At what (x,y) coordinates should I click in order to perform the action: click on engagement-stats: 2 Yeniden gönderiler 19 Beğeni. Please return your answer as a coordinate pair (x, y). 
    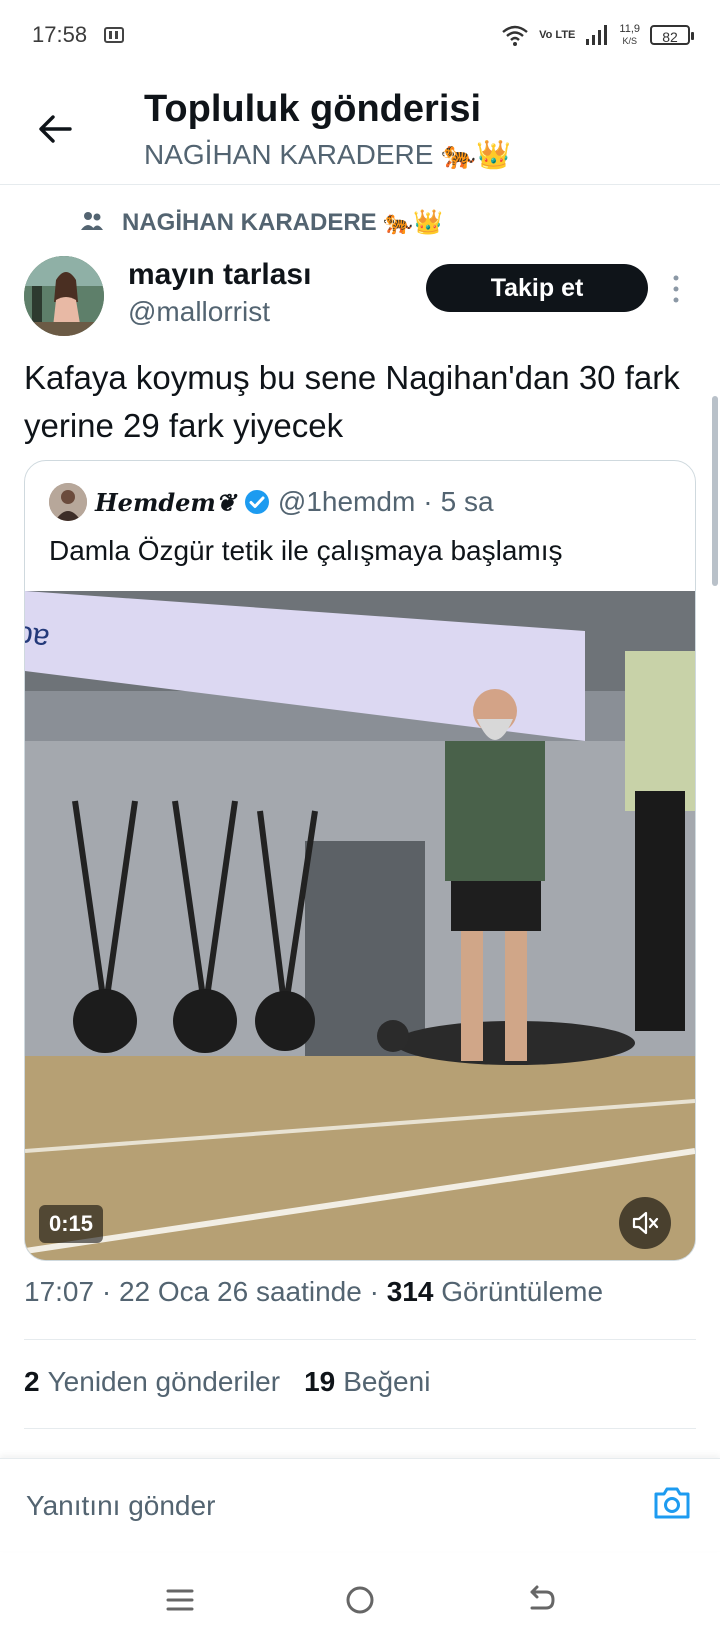
    Looking at the image, I should click on (227, 1382).